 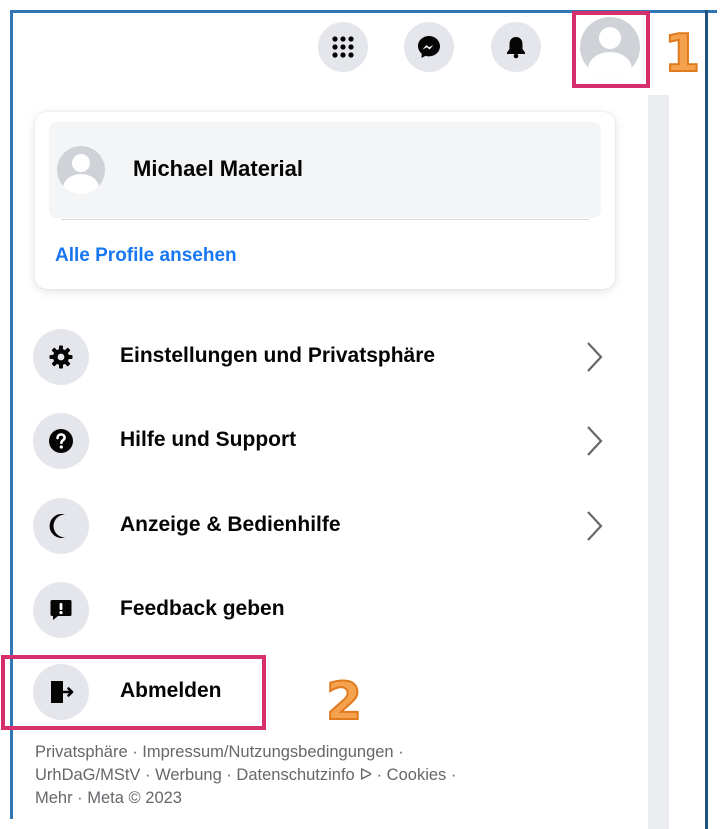 I want to click on gear-icon, so click(x=61, y=357).